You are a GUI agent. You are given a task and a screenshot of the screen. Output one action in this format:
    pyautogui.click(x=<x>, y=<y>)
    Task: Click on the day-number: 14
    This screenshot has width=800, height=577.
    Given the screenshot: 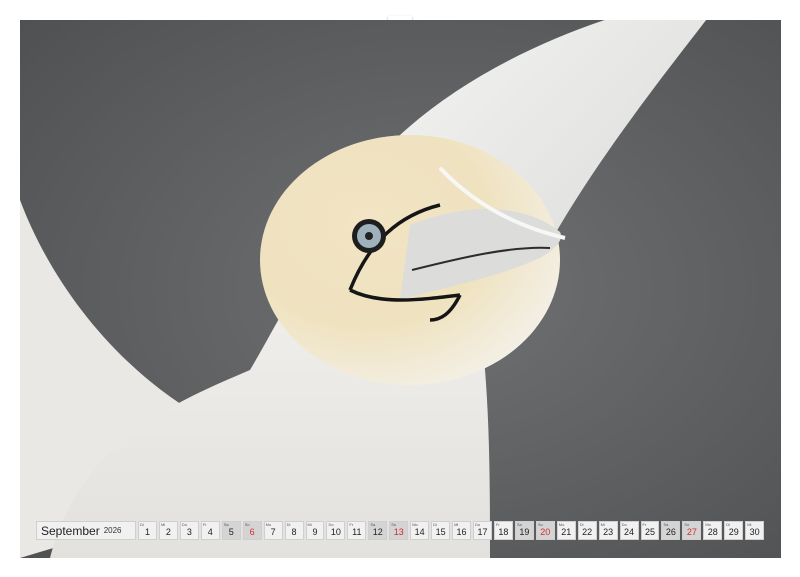 What is the action you would take?
    pyautogui.click(x=419, y=532)
    